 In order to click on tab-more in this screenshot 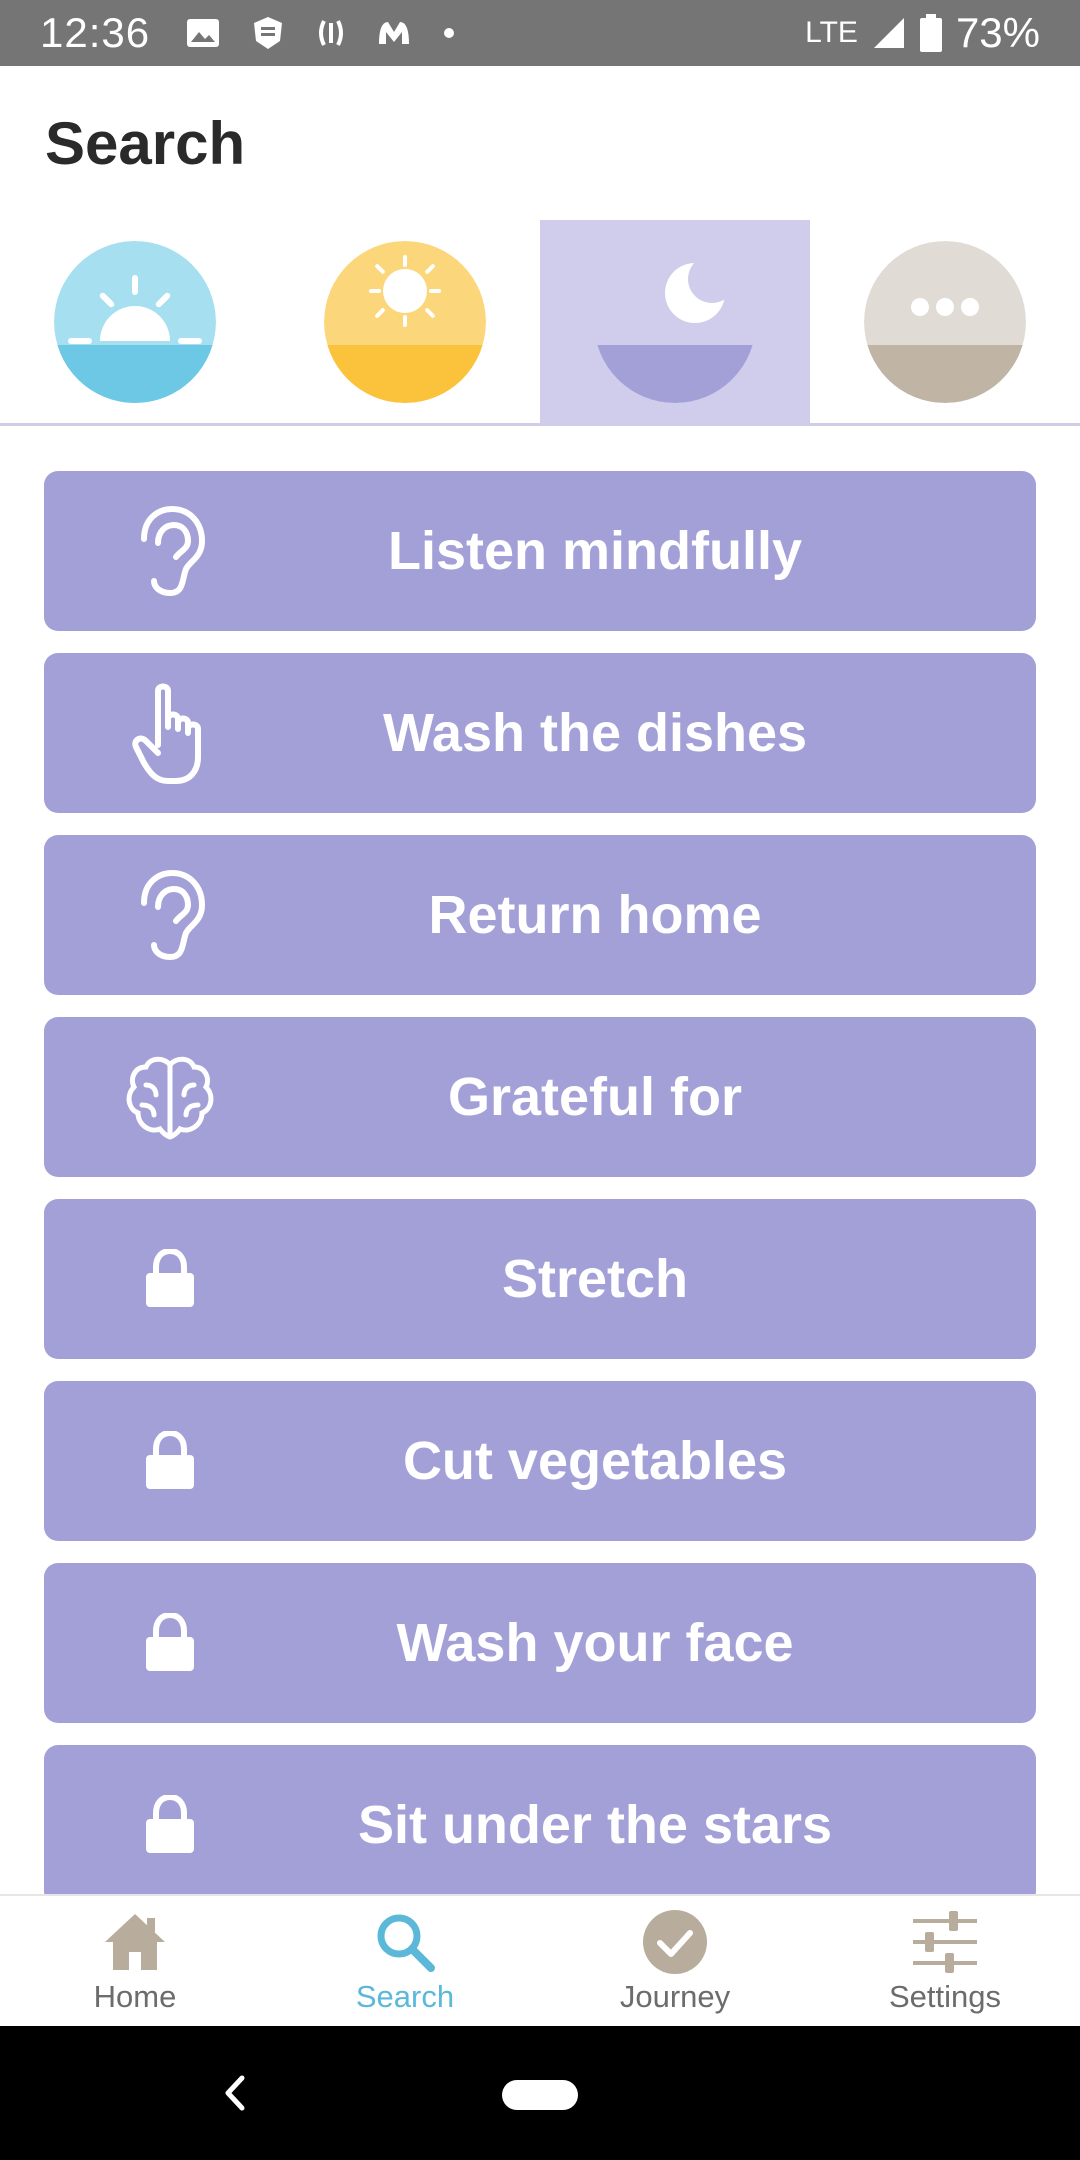, I will do `click(945, 321)`.